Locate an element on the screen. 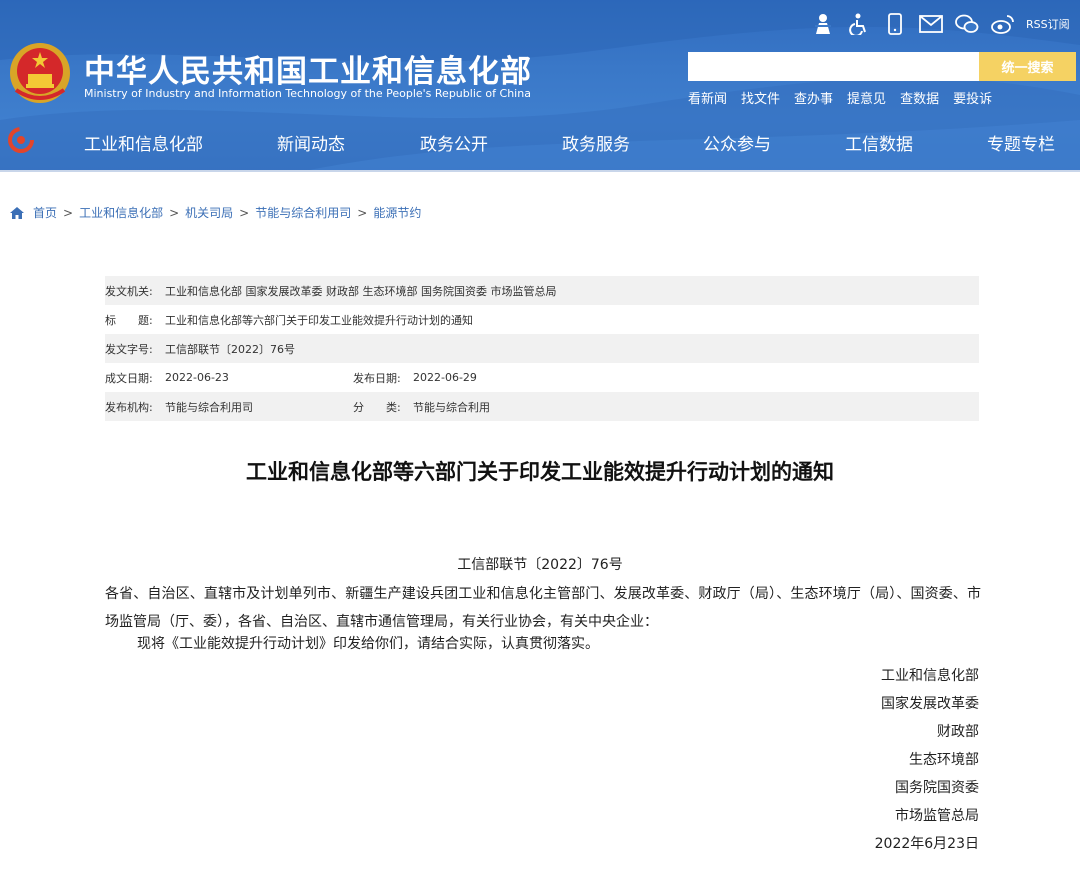  signer: 国务院国资委 is located at coordinates (937, 788).